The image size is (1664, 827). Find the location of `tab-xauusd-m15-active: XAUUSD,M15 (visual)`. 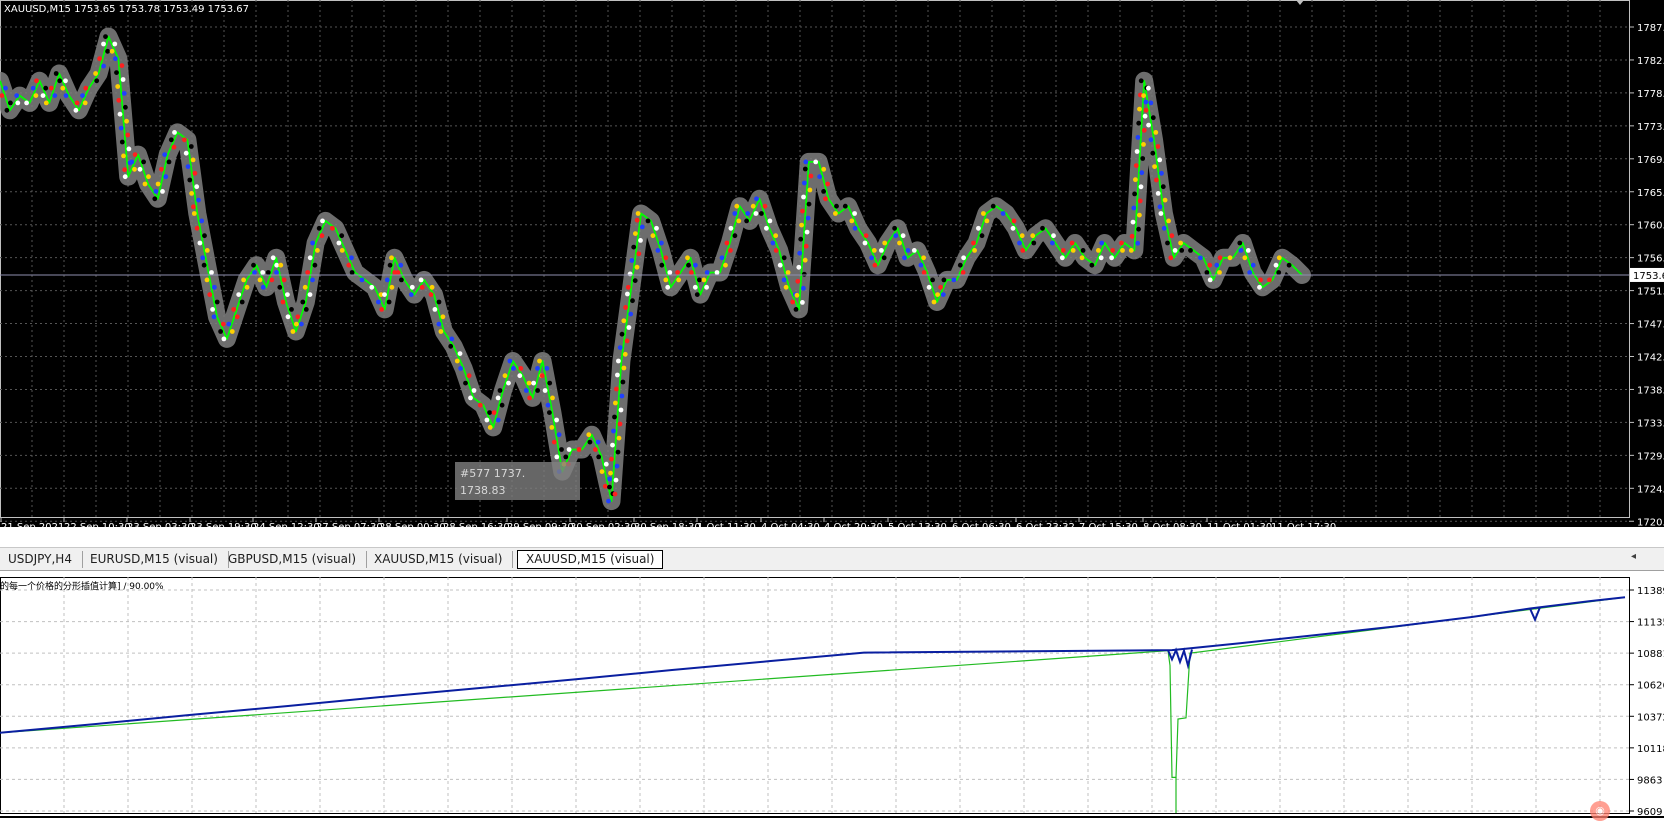

tab-xauusd-m15-active: XAUUSD,M15 (visual) is located at coordinates (590, 559).